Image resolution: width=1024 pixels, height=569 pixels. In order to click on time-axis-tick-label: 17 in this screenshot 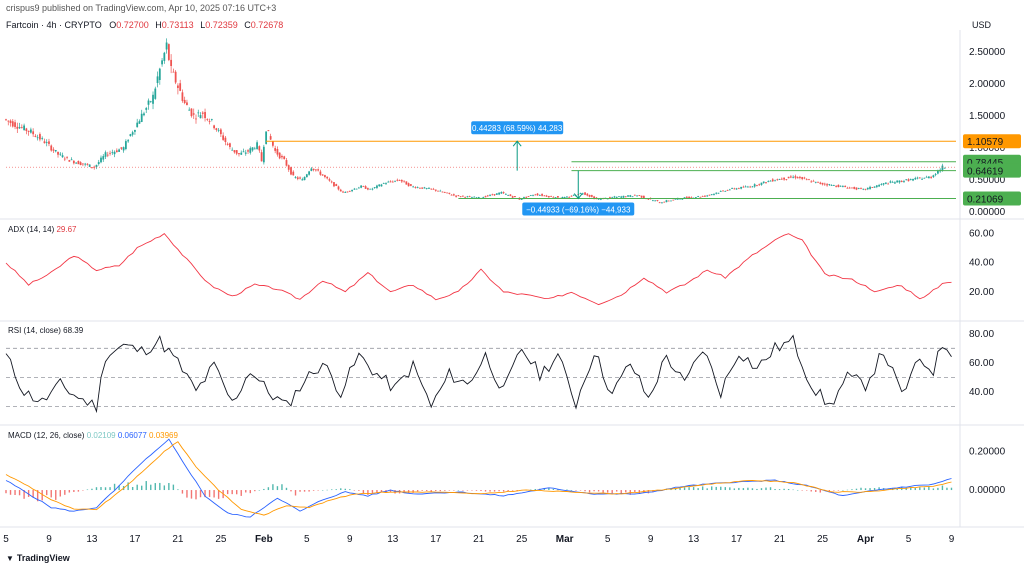, I will do `click(135, 539)`.